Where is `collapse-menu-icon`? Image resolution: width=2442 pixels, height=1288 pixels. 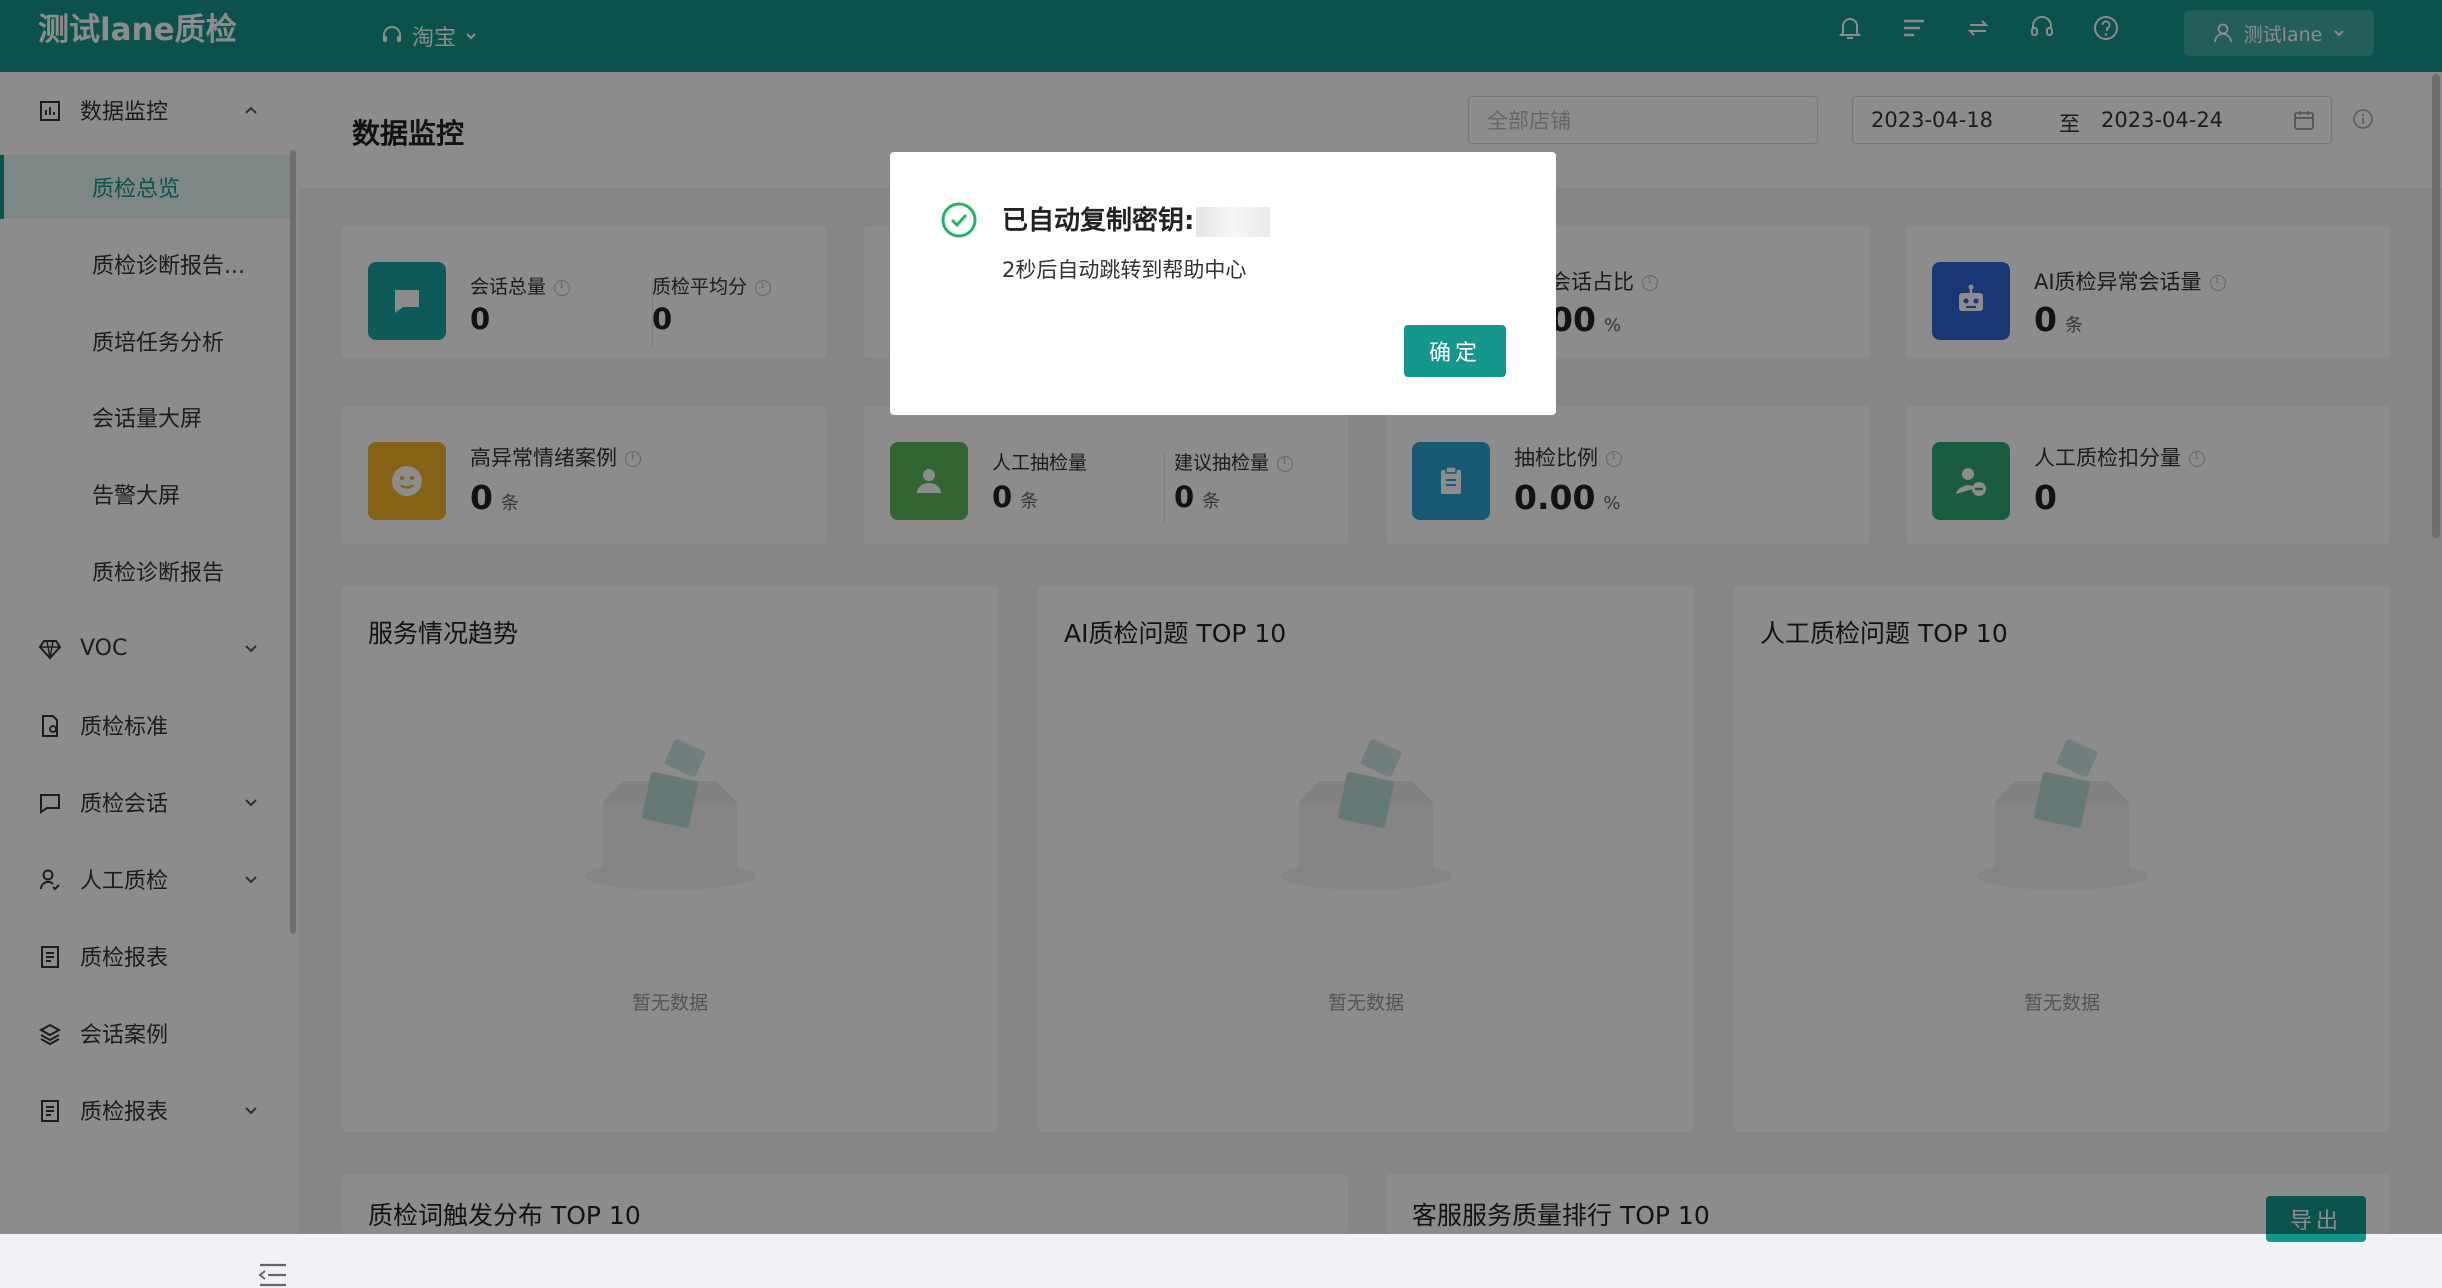 collapse-menu-icon is located at coordinates (273, 1275).